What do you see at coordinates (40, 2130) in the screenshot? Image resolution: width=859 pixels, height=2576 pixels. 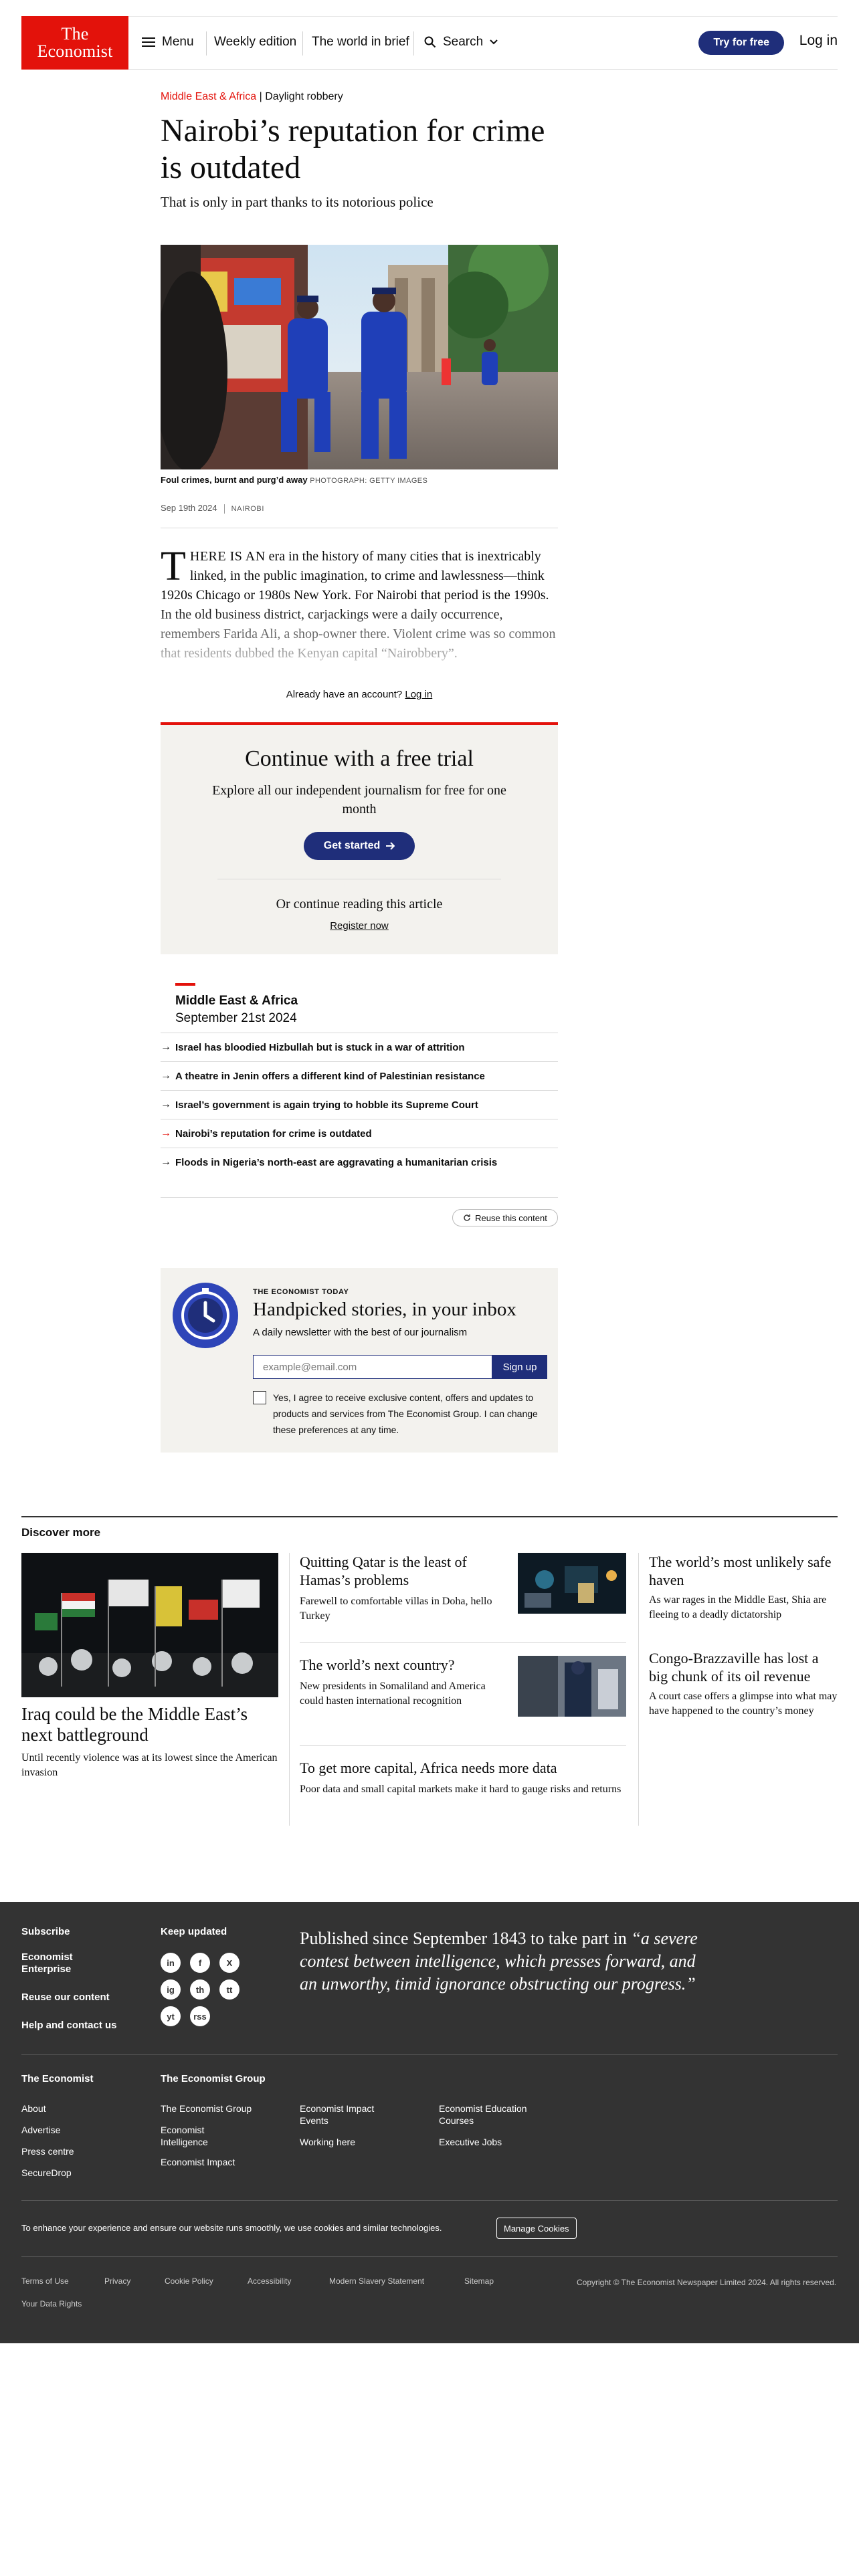 I see `footer-link: Advertise` at bounding box center [40, 2130].